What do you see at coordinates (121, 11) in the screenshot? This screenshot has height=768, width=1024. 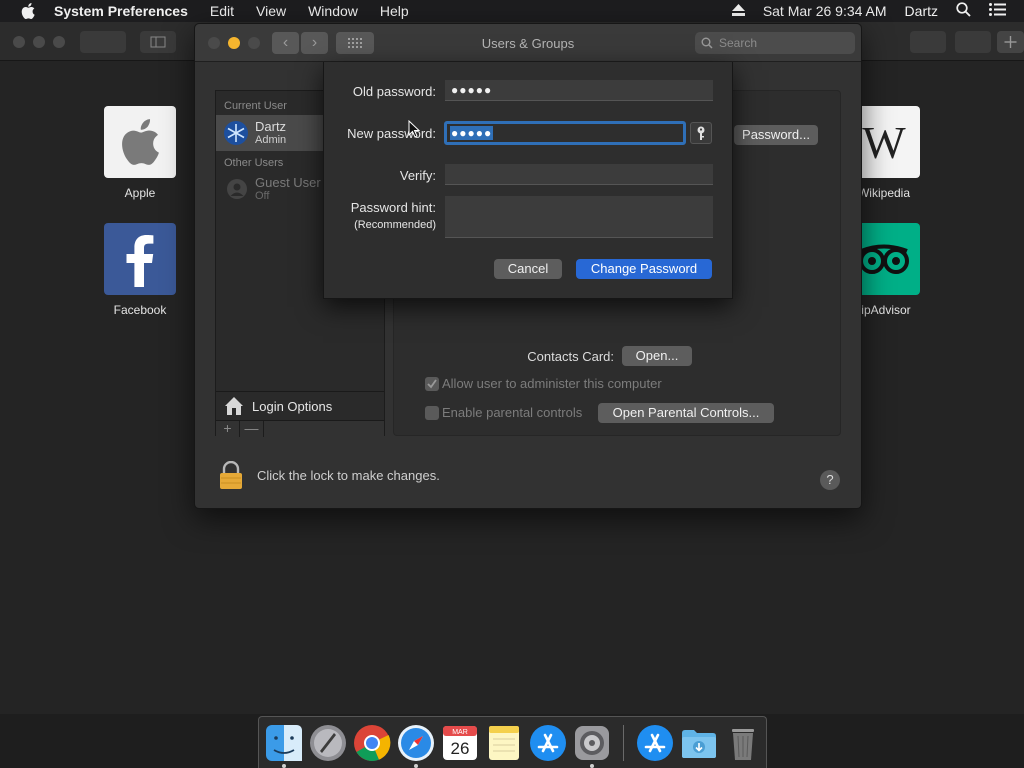 I see `app-name-menu: System Preferences` at bounding box center [121, 11].